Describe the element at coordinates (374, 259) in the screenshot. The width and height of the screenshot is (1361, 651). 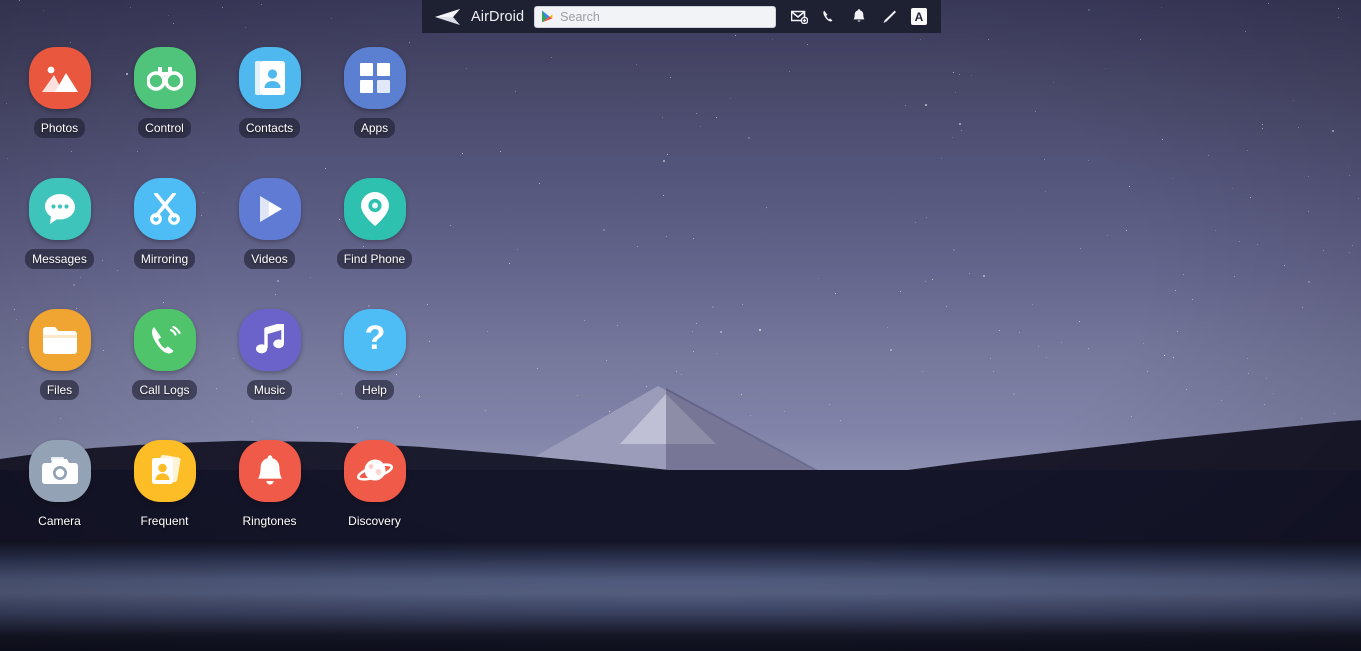
I see `desktop-icon-label: Find Phone` at that location.